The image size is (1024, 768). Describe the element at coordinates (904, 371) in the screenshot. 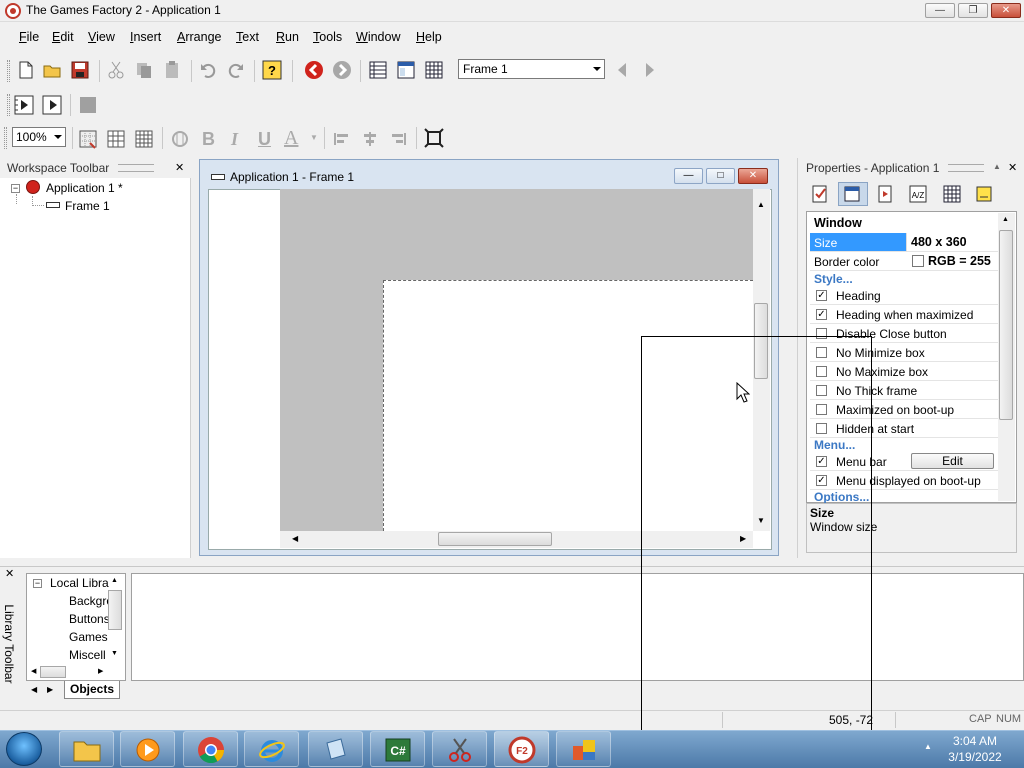

I see `check-no-maximize: No Maximize box` at that location.